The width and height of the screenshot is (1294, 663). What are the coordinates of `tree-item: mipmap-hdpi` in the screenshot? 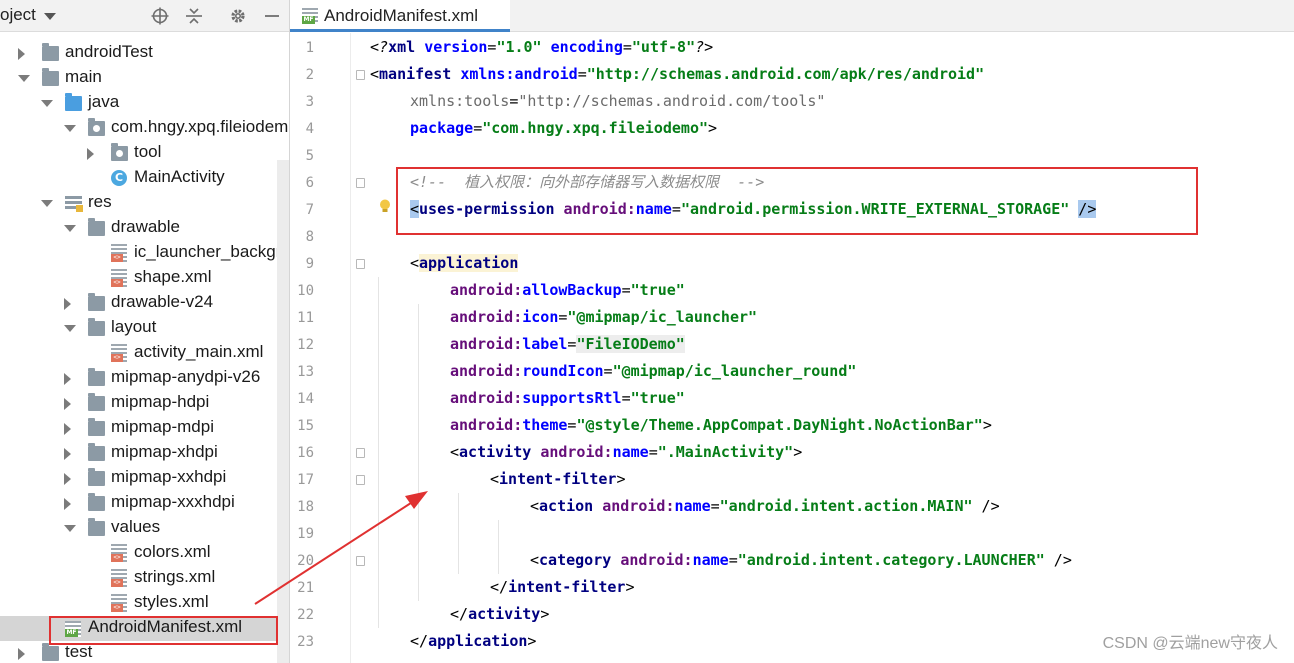 It's located at (144, 403).